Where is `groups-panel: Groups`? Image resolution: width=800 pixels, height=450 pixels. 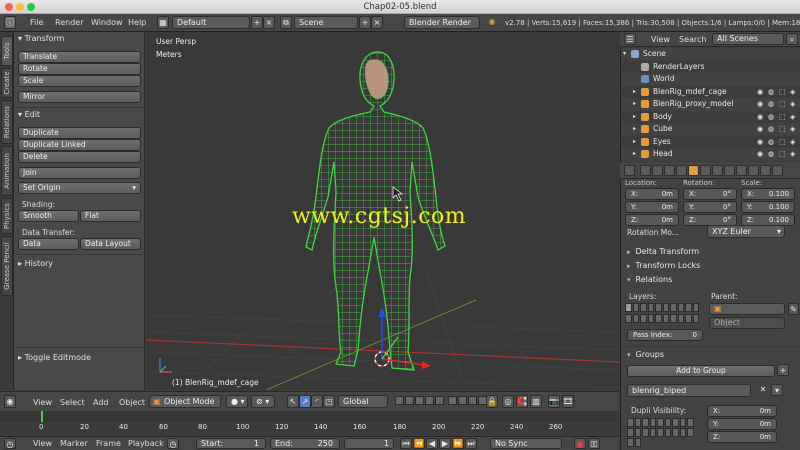 groups-panel: Groups is located at coordinates (711, 354).